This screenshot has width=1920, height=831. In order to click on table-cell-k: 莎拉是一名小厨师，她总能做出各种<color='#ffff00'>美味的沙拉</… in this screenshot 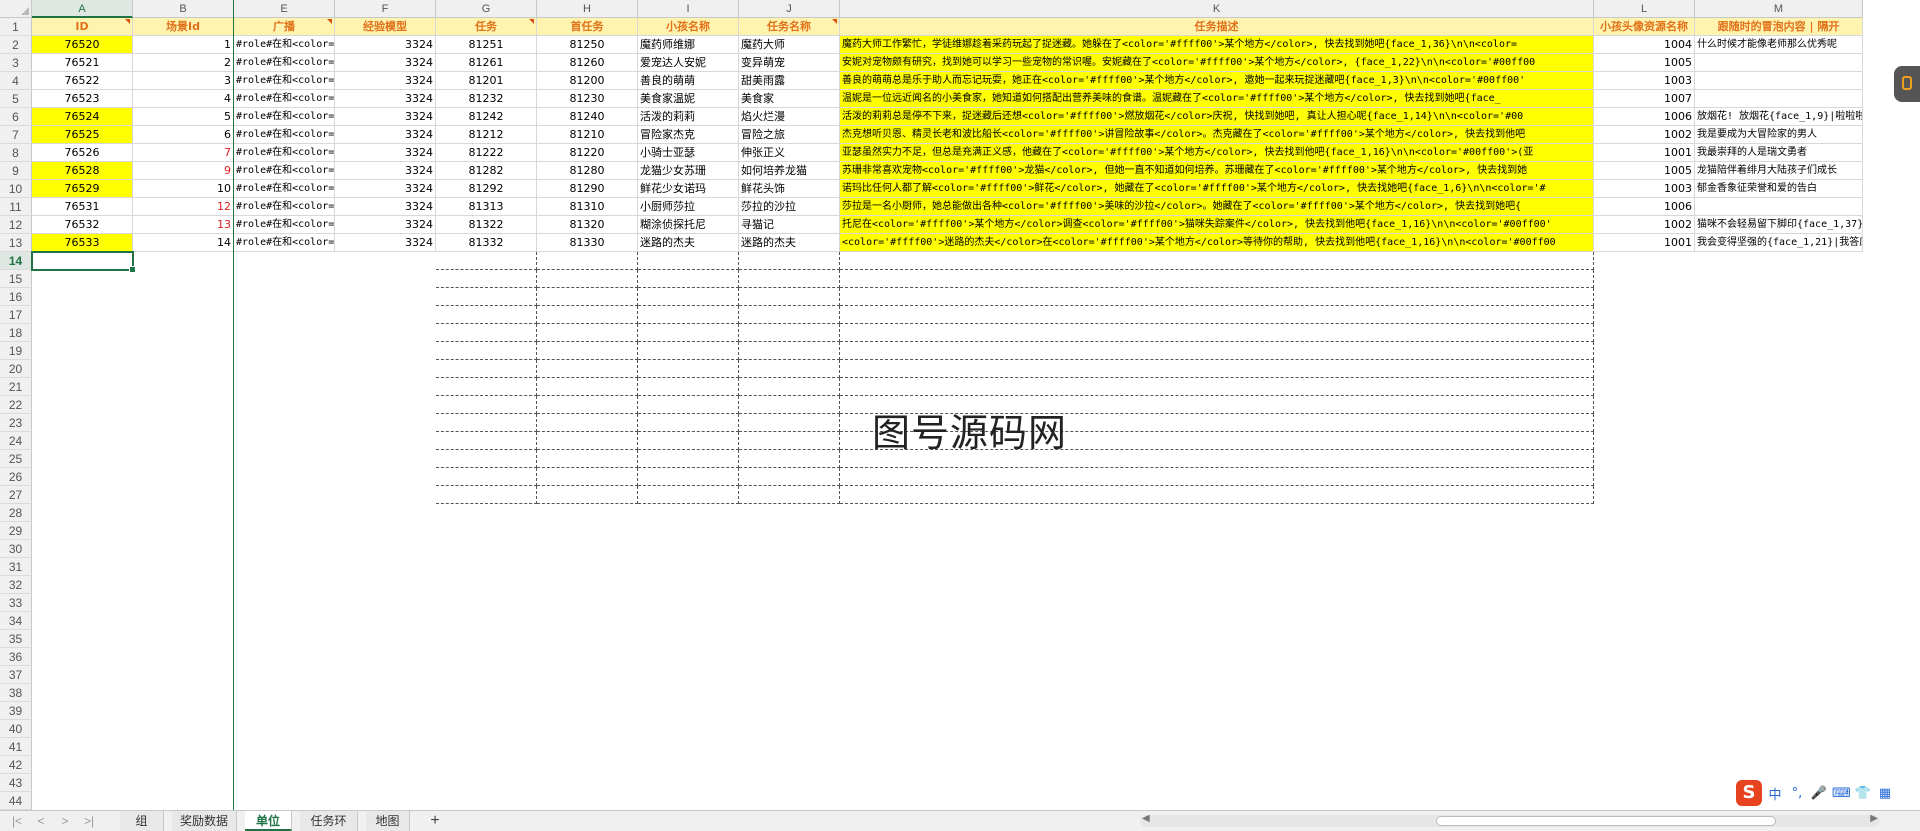, I will do `click(1217, 207)`.